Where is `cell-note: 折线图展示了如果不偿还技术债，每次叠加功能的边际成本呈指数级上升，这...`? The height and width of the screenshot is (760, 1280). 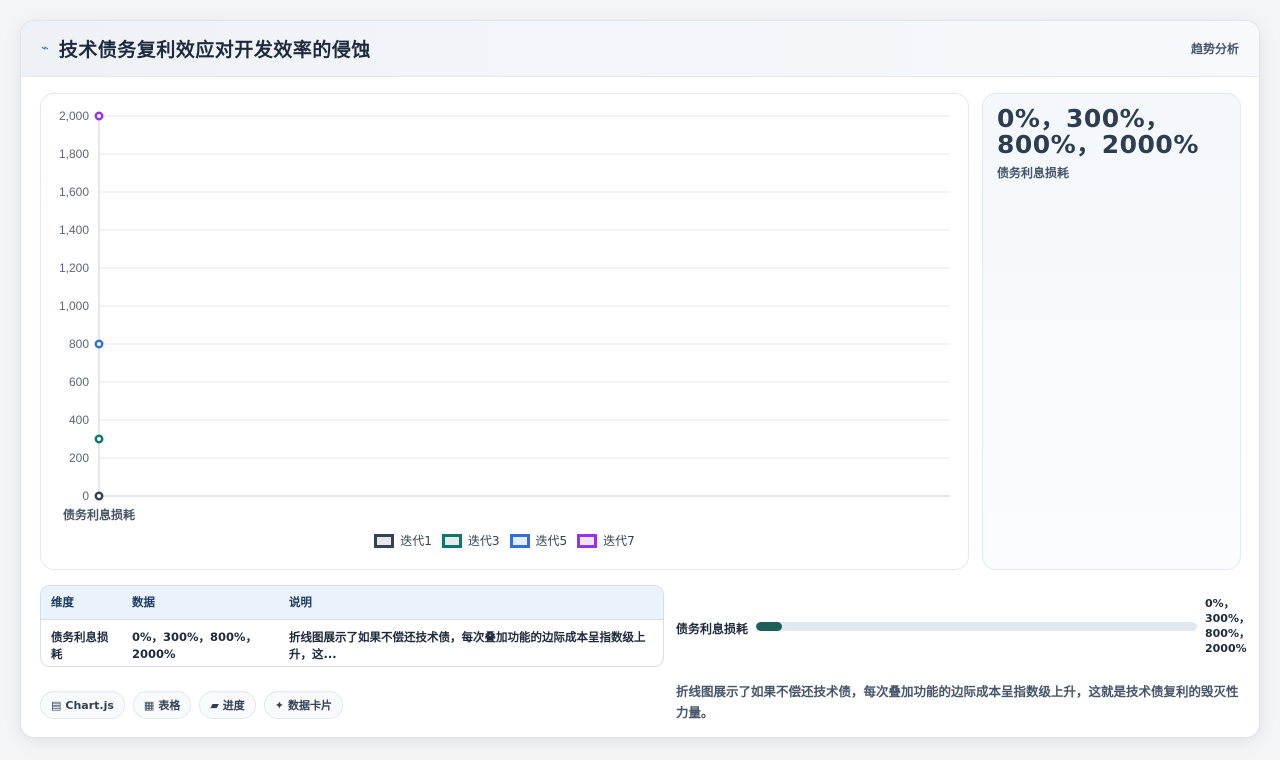 cell-note: 折线图展示了如果不偿还技术债，每次叠加功能的边际成本呈指数级上升，这... is located at coordinates (467, 645).